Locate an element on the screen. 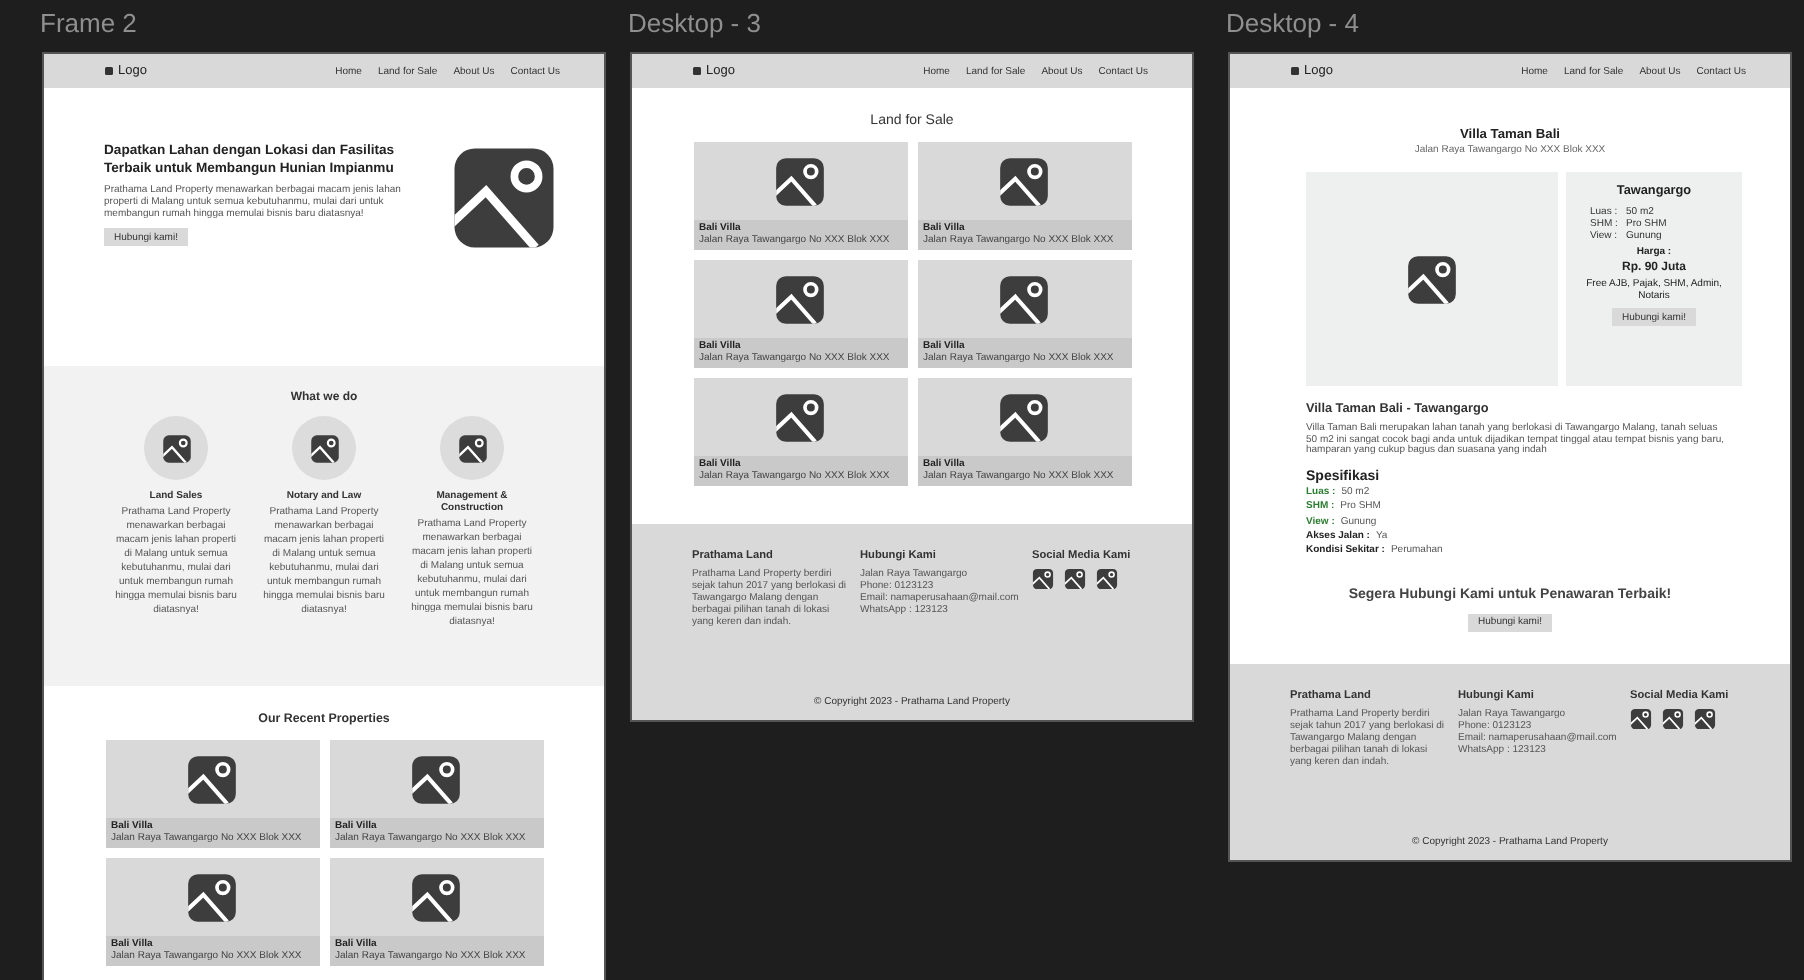 This screenshot has width=1804, height=980. frame-label: Desktop - 4 is located at coordinates (1293, 24).